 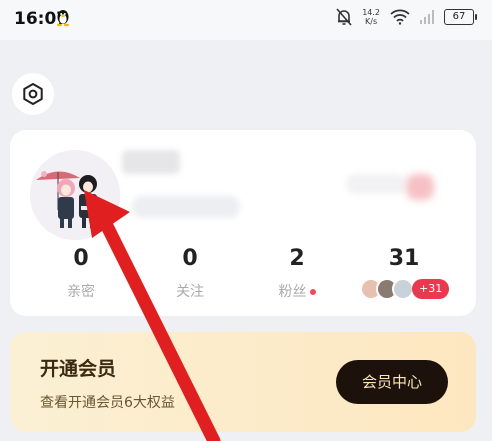 What do you see at coordinates (292, 292) in the screenshot?
I see `fans-label: 粉丝` at bounding box center [292, 292].